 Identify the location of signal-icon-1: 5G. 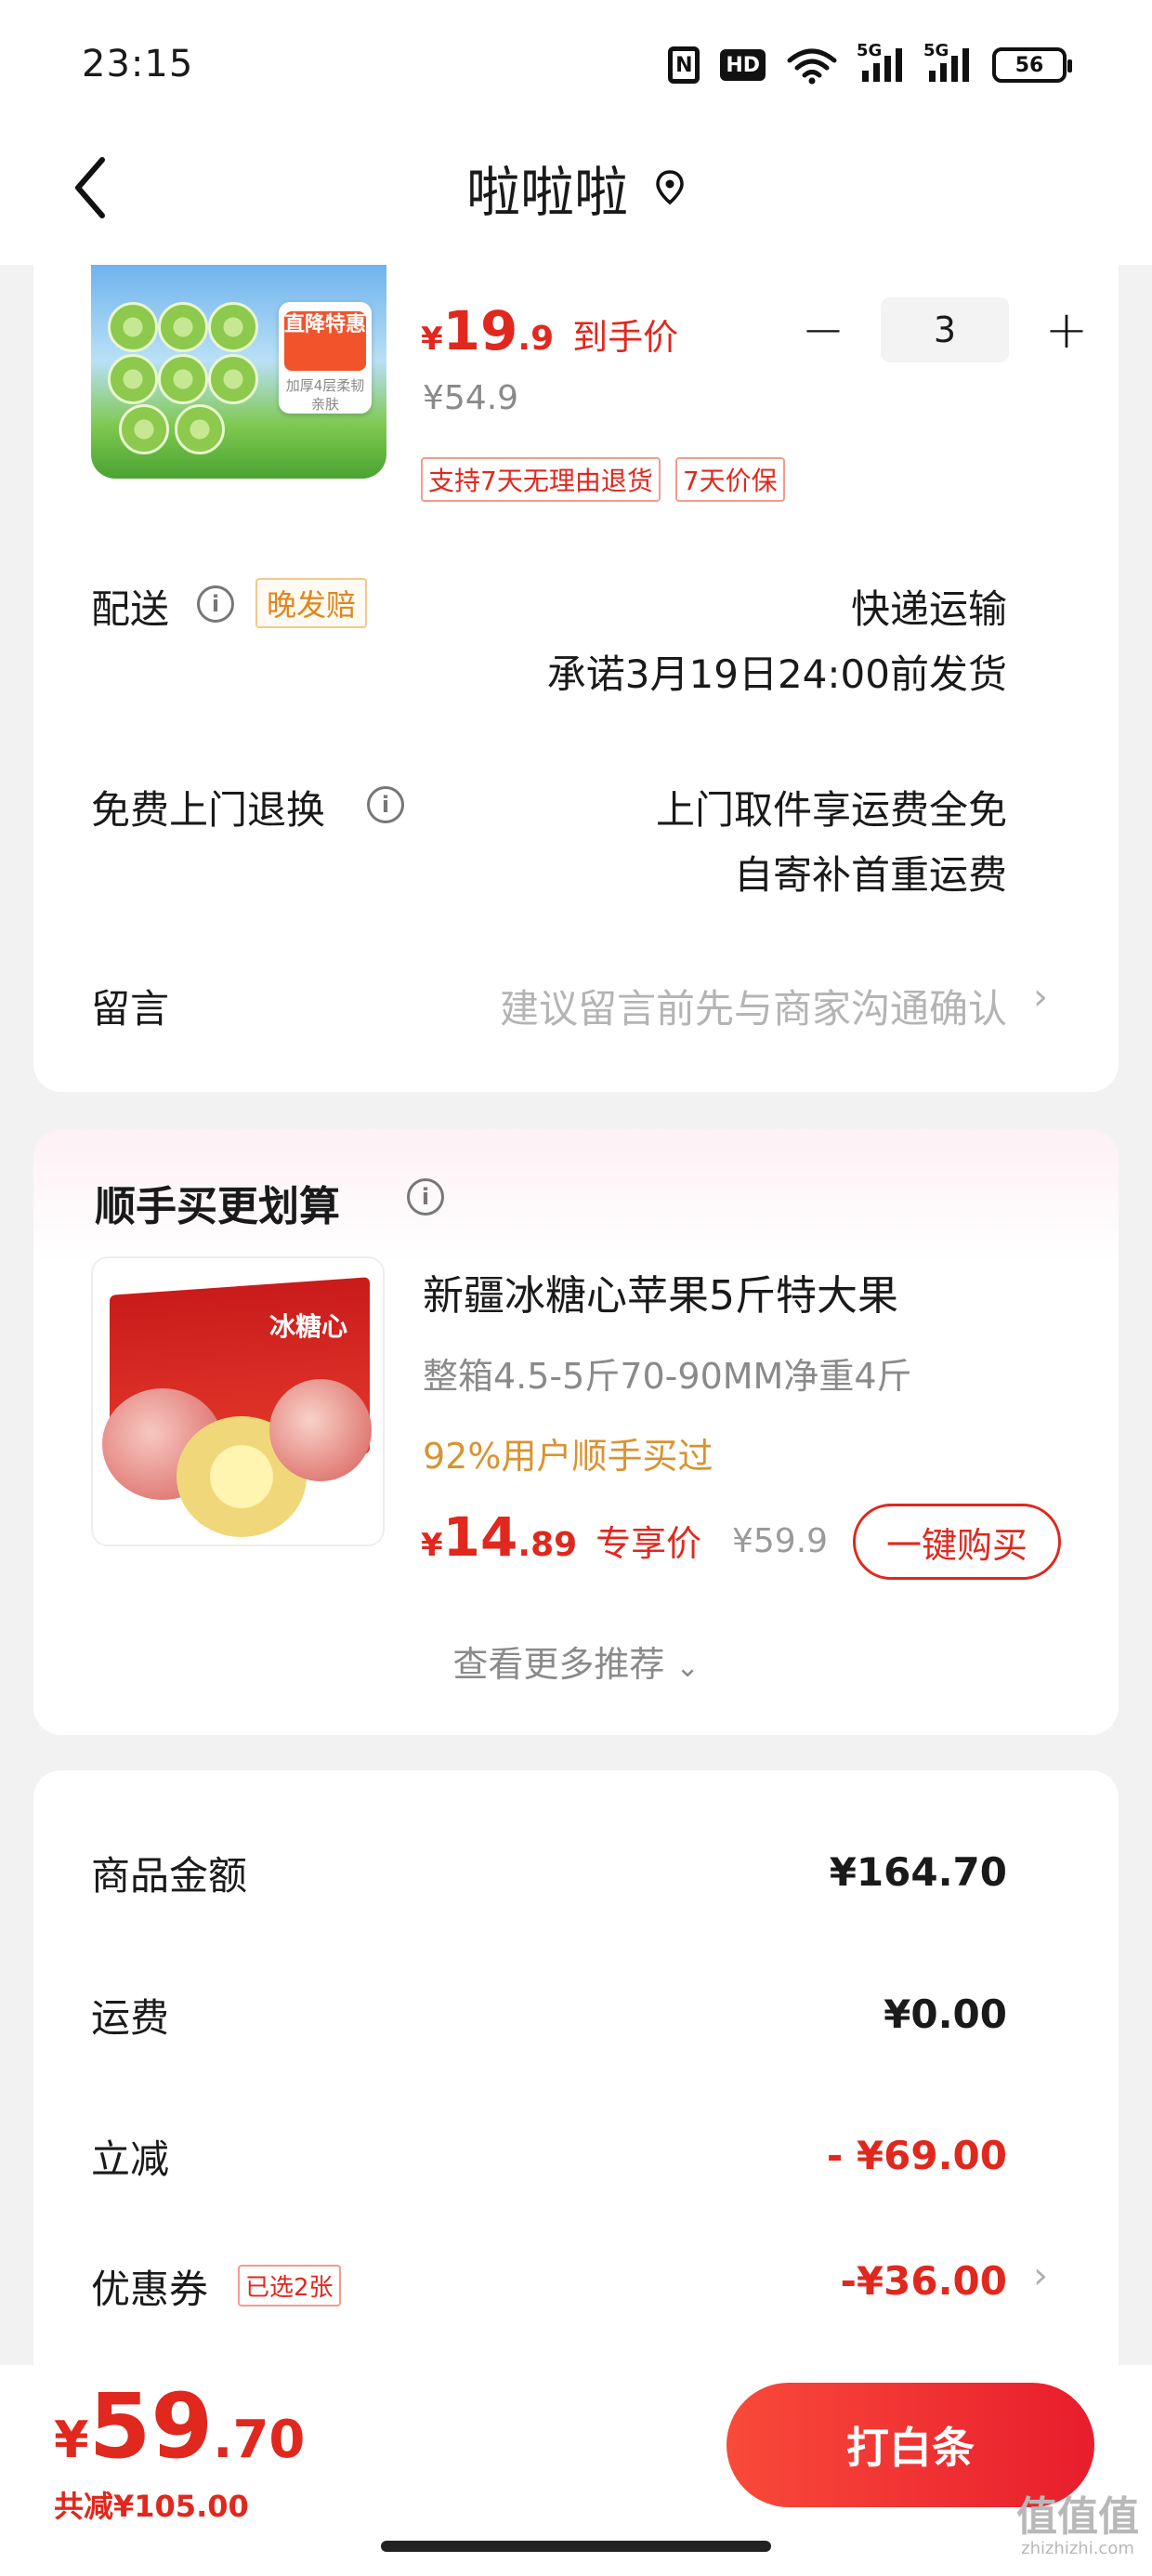
(881, 62).